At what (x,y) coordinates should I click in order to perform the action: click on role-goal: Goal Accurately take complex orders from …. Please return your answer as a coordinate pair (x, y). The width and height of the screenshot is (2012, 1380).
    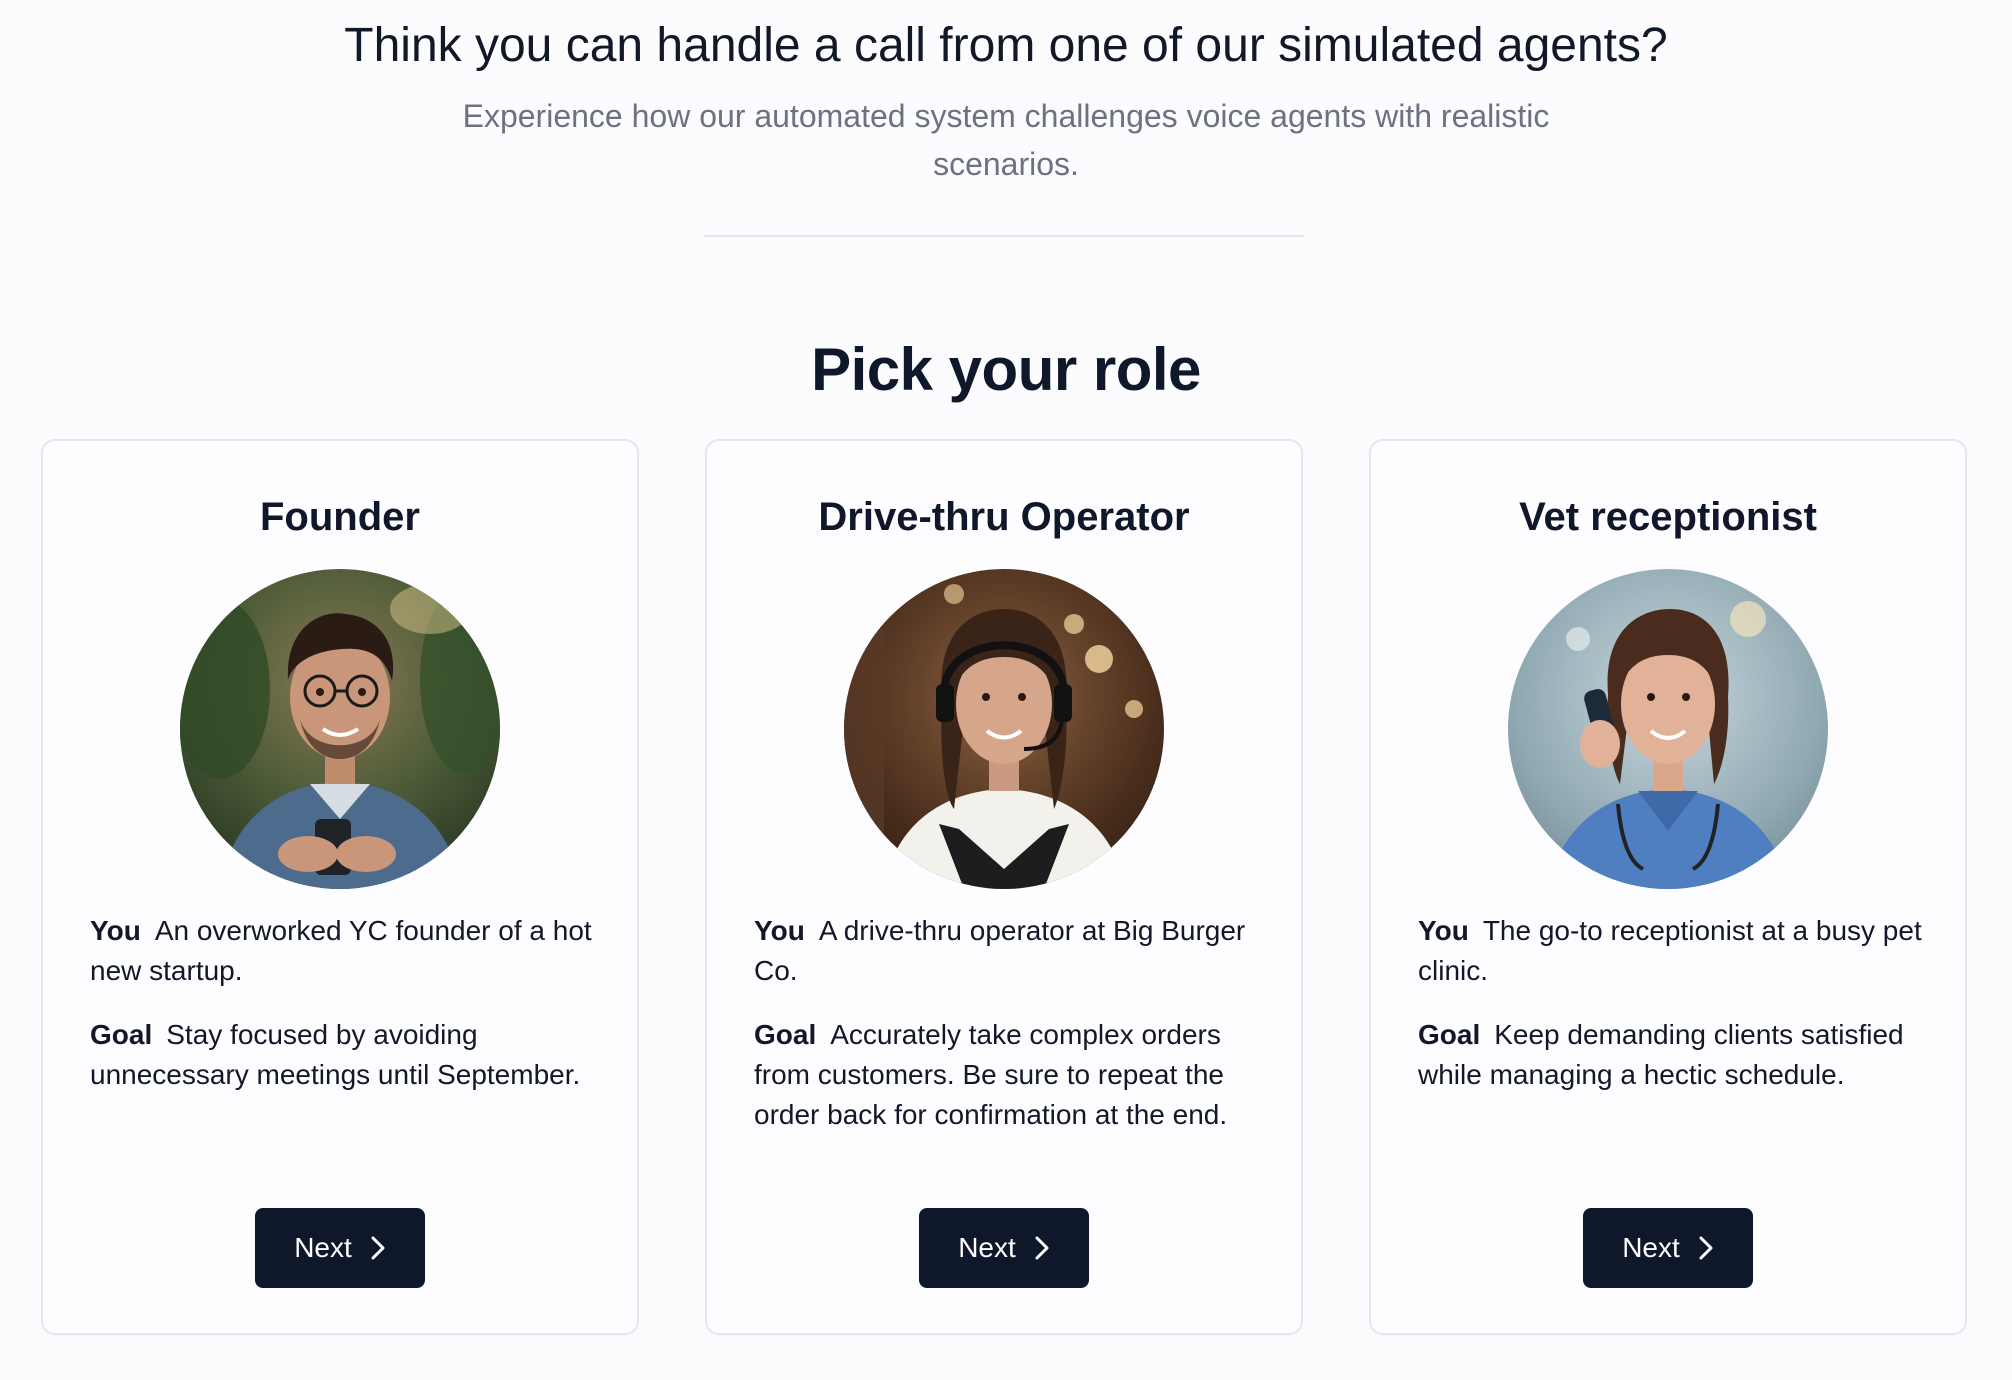
    Looking at the image, I should click on (1009, 1075).